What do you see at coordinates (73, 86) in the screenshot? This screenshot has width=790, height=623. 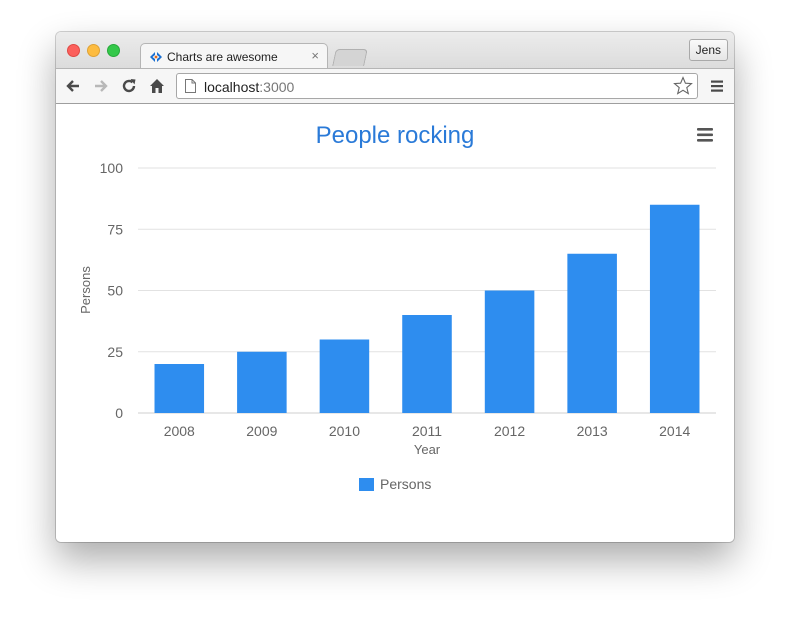 I see `arrow-left-icon` at bounding box center [73, 86].